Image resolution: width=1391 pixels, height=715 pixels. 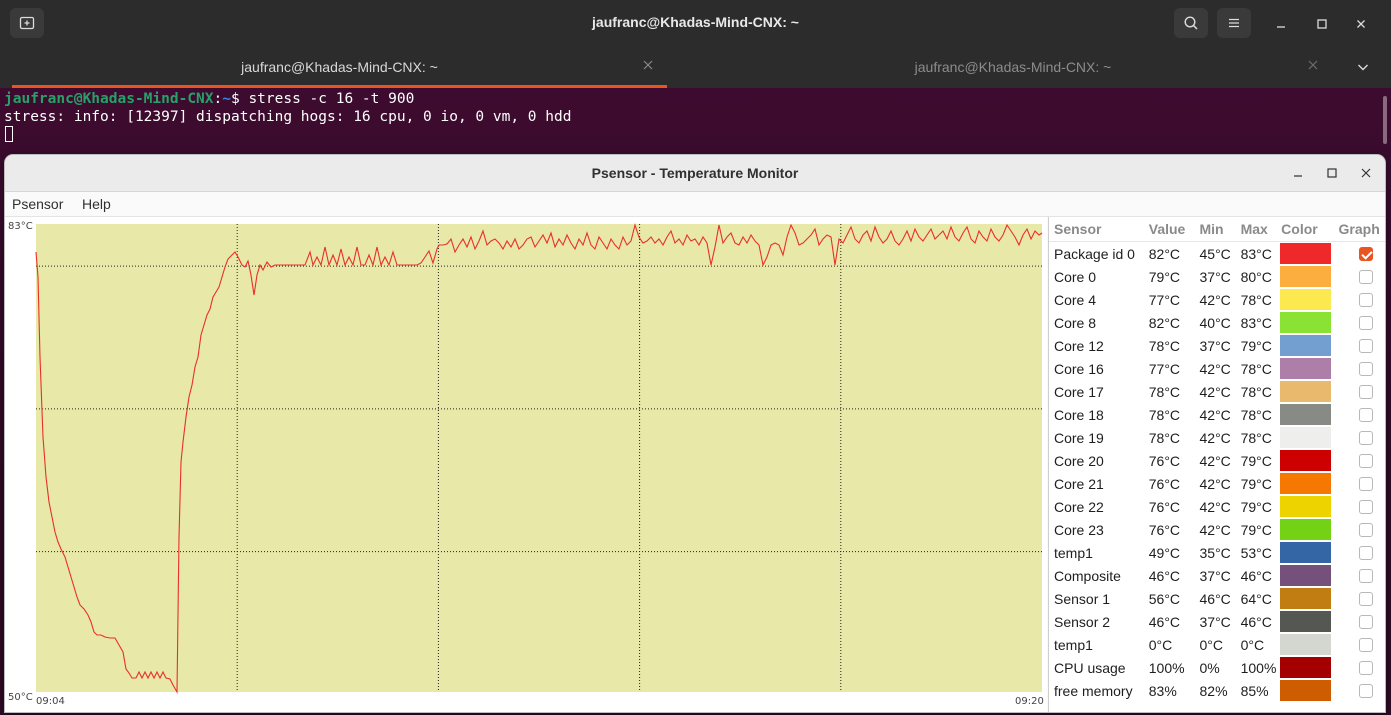 I want to click on terminal-scrollbar, so click(x=1385, y=120).